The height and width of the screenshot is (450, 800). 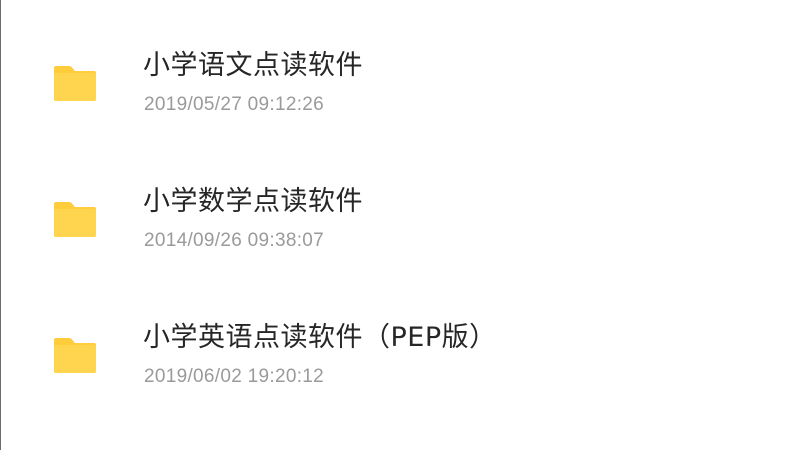 What do you see at coordinates (253, 65) in the screenshot?
I see `file-name: 小学语文点读软件` at bounding box center [253, 65].